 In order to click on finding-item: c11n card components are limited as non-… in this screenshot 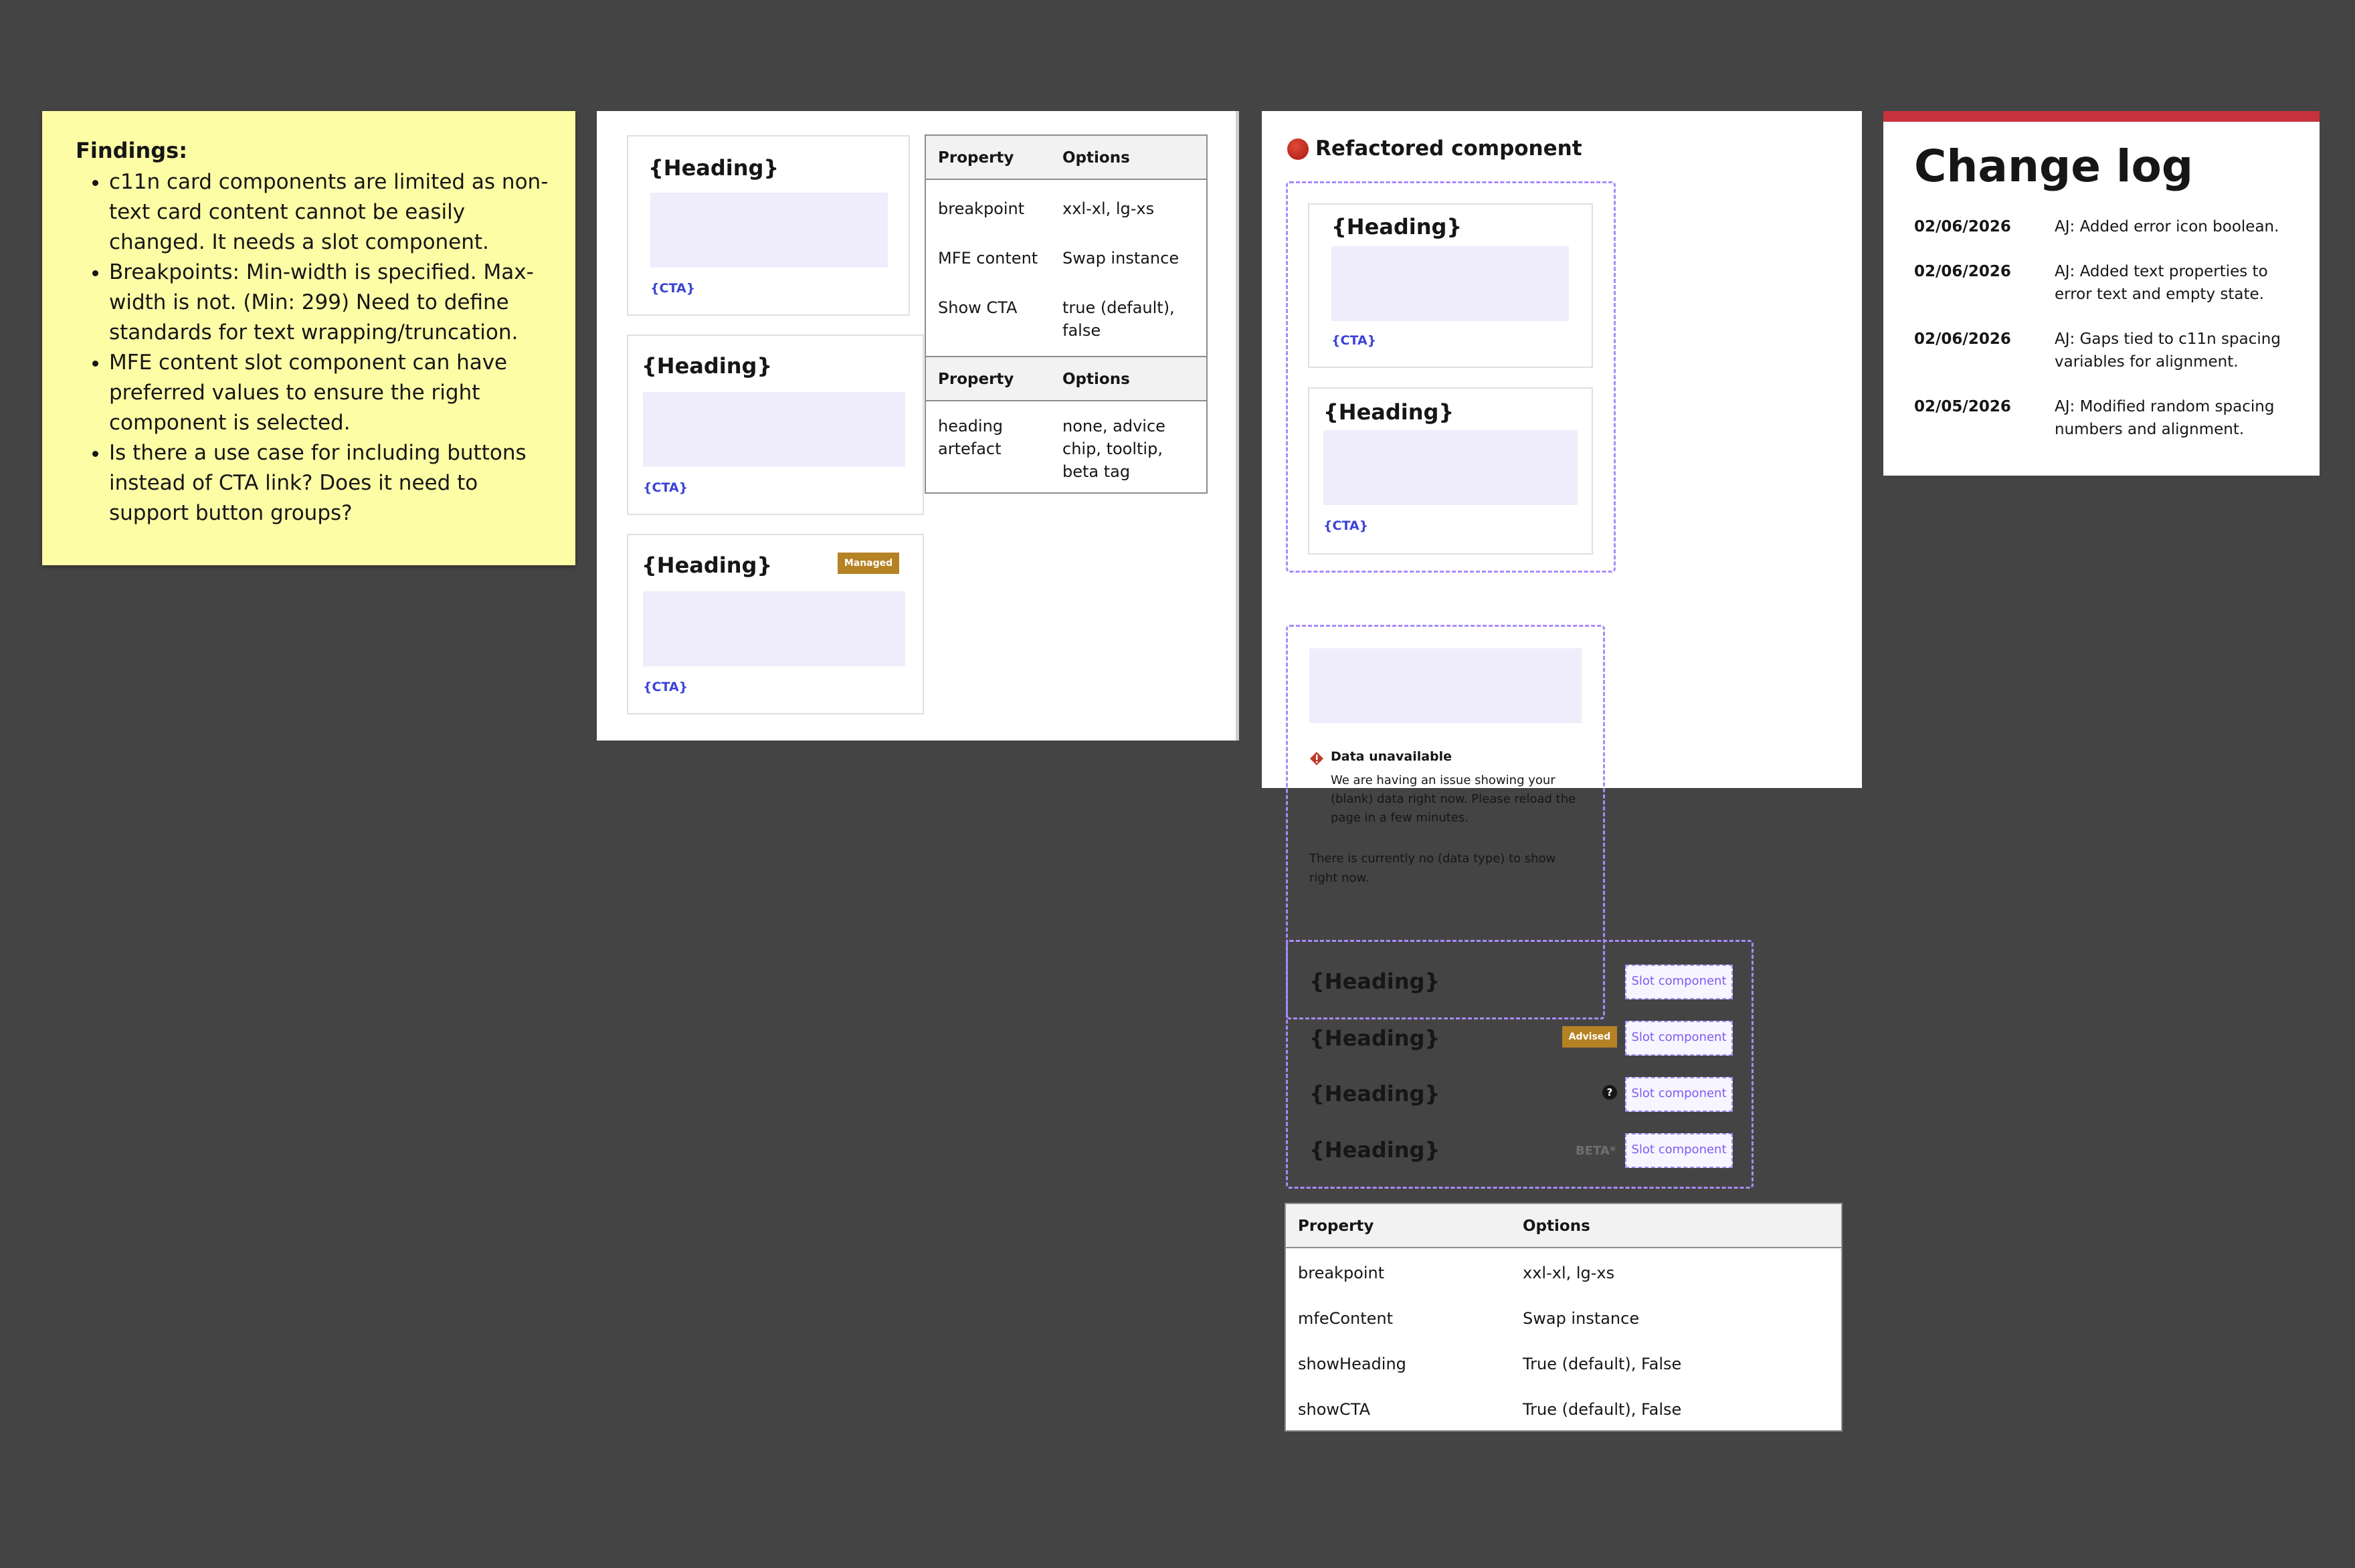, I will do `click(329, 212)`.